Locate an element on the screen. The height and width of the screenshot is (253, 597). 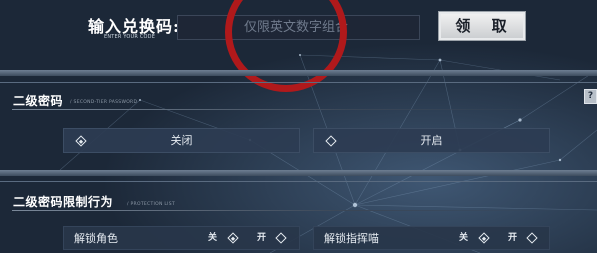
second-password-subtitle: / SECOND-TIER PASSWORD is located at coordinates (104, 102).